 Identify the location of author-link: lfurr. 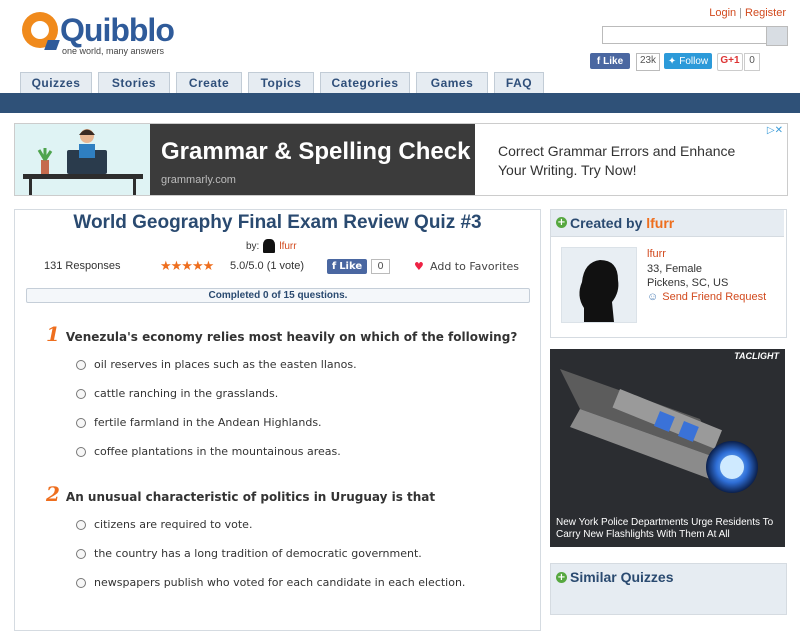
(287, 246).